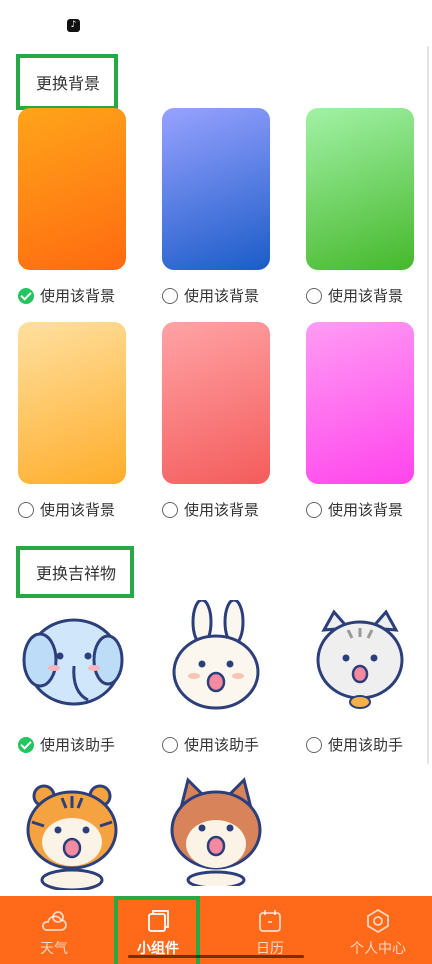 Image resolution: width=432 pixels, height=964 pixels. What do you see at coordinates (157, 930) in the screenshot?
I see `active-tab-highlight` at bounding box center [157, 930].